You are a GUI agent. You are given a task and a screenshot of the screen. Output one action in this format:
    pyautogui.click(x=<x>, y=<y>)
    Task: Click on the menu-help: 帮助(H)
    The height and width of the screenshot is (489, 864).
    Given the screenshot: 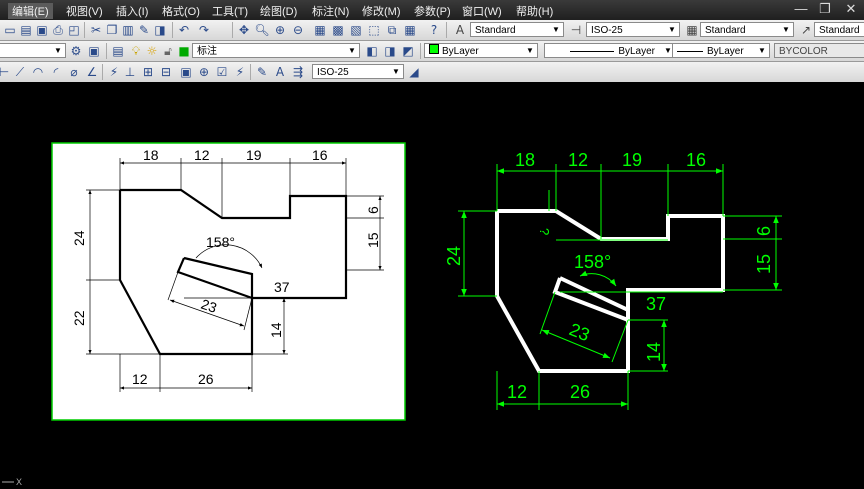 What is the action you would take?
    pyautogui.click(x=534, y=11)
    